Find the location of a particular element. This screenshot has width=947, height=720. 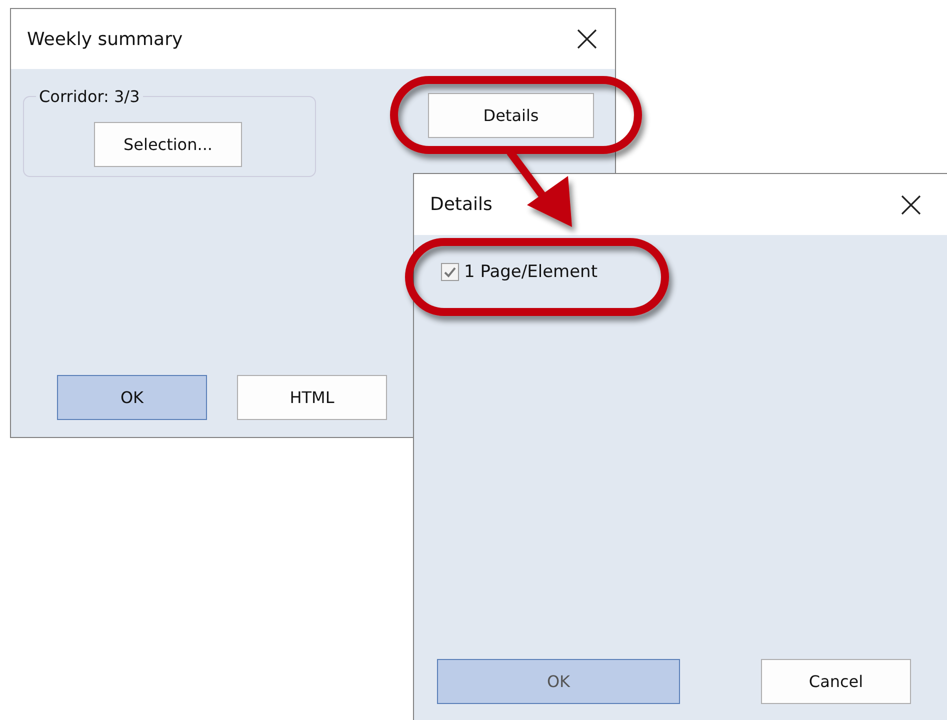

dialog-button: HTML is located at coordinates (312, 397).